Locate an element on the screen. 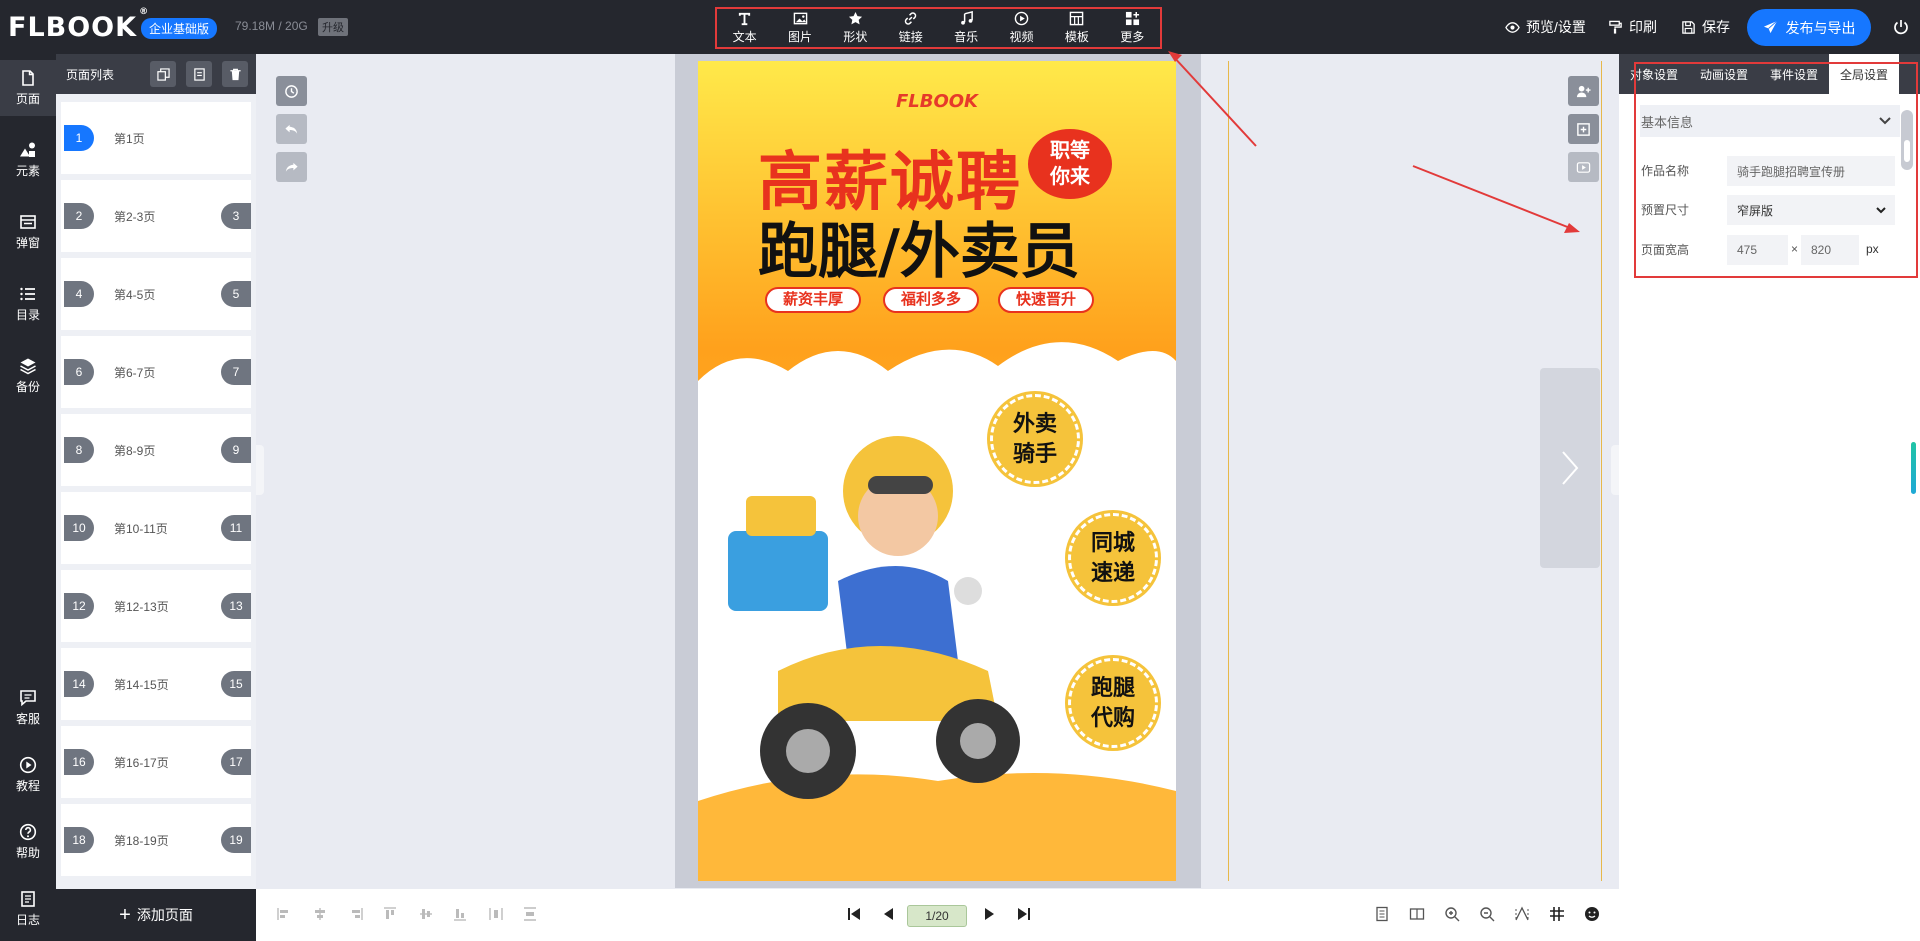 The height and width of the screenshot is (941, 1920). rail-tutorial: 教程 is located at coordinates (28, 775).